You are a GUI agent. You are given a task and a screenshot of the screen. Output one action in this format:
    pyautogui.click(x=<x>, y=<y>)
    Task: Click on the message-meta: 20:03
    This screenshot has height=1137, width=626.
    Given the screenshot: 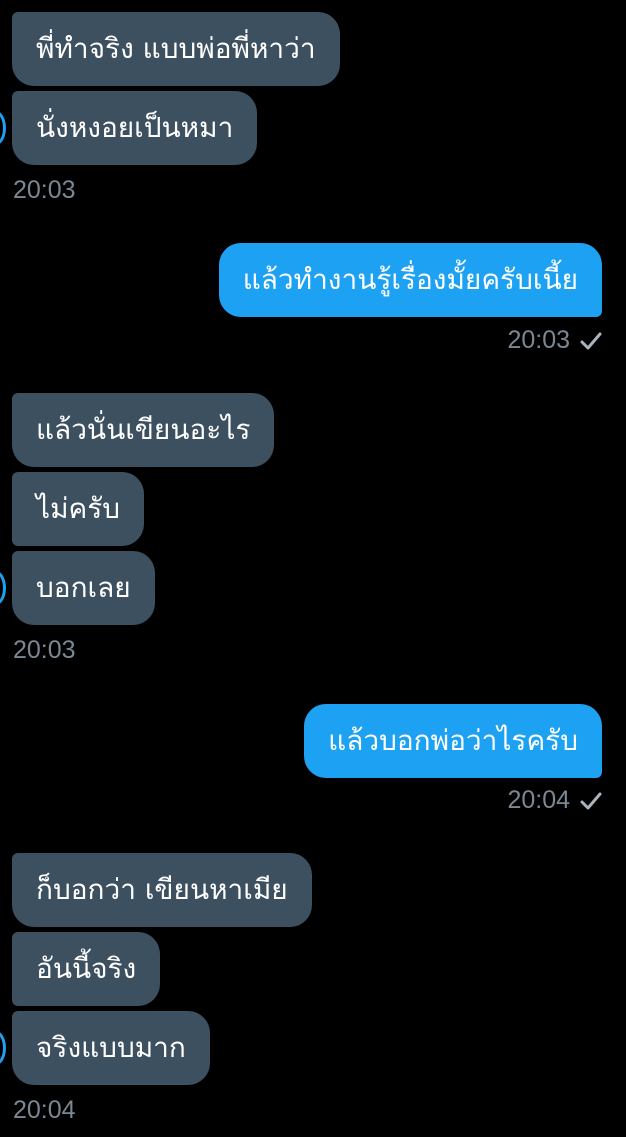 What is the action you would take?
    pyautogui.click(x=554, y=340)
    